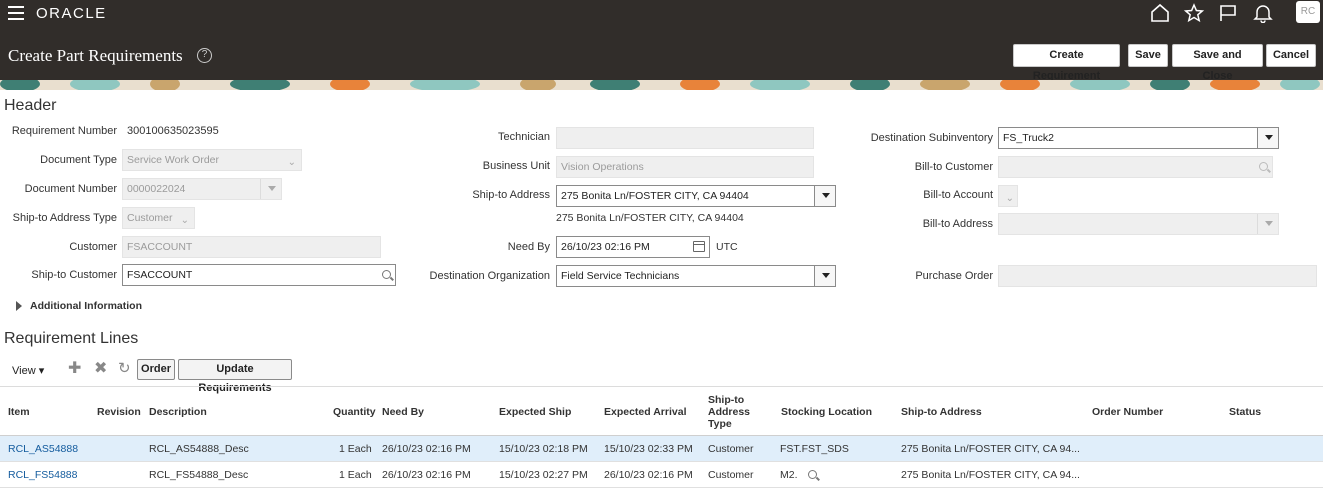 Image resolution: width=1323 pixels, height=493 pixels. I want to click on help-icon: ?, so click(204, 55).